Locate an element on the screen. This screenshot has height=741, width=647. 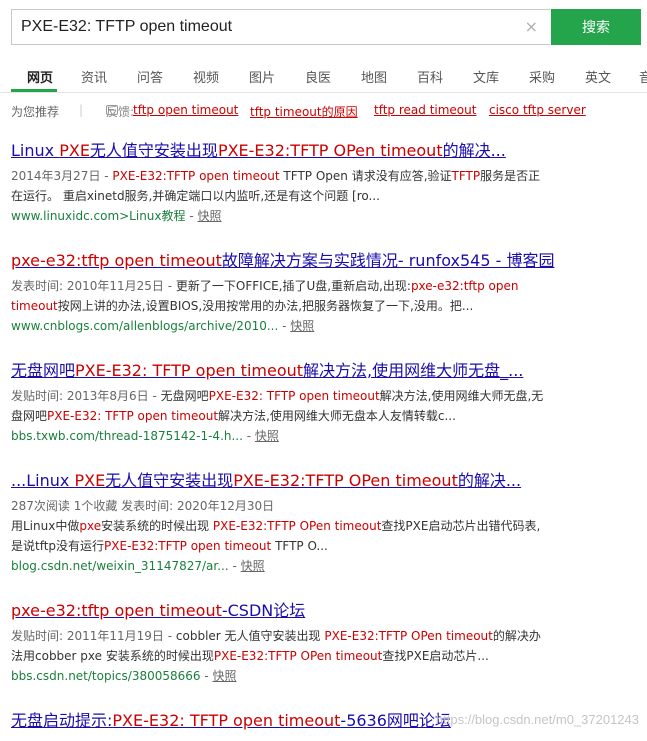
search-button: 搜索 is located at coordinates (596, 27).